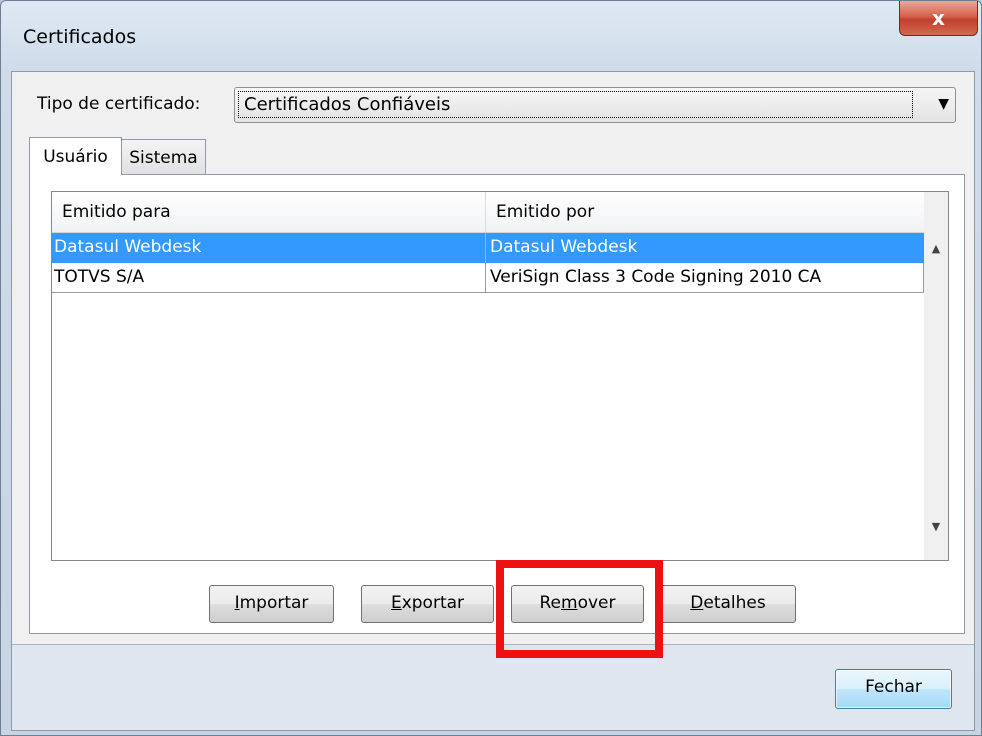 This screenshot has width=982, height=736. Describe the element at coordinates (269, 248) in the screenshot. I see `cell-emitido-para: Datasul Webdesk` at that location.